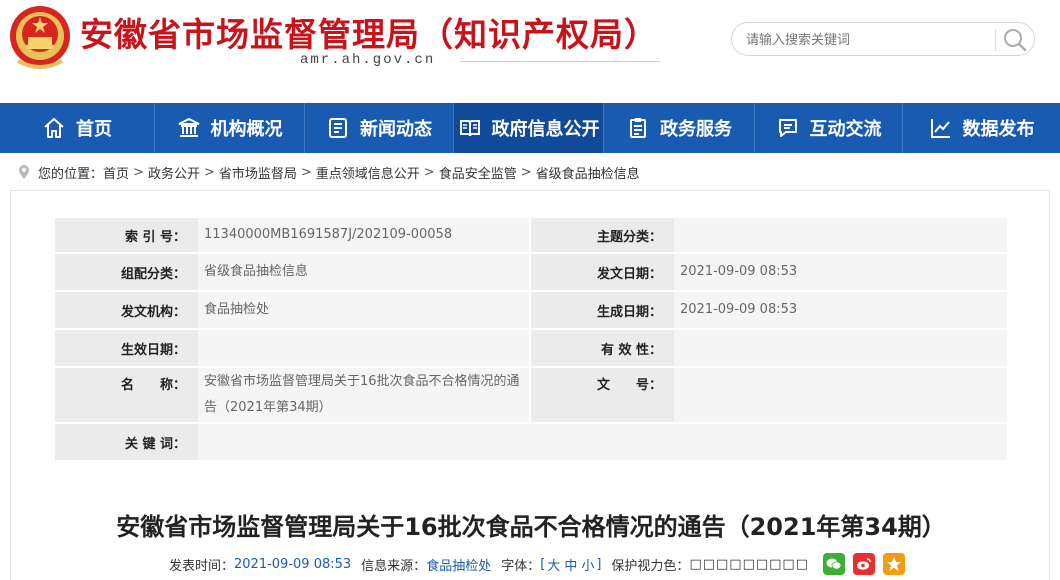 The width and height of the screenshot is (1060, 580). What do you see at coordinates (845, 129) in the screenshot?
I see `nav-item-label: 互动交流` at bounding box center [845, 129].